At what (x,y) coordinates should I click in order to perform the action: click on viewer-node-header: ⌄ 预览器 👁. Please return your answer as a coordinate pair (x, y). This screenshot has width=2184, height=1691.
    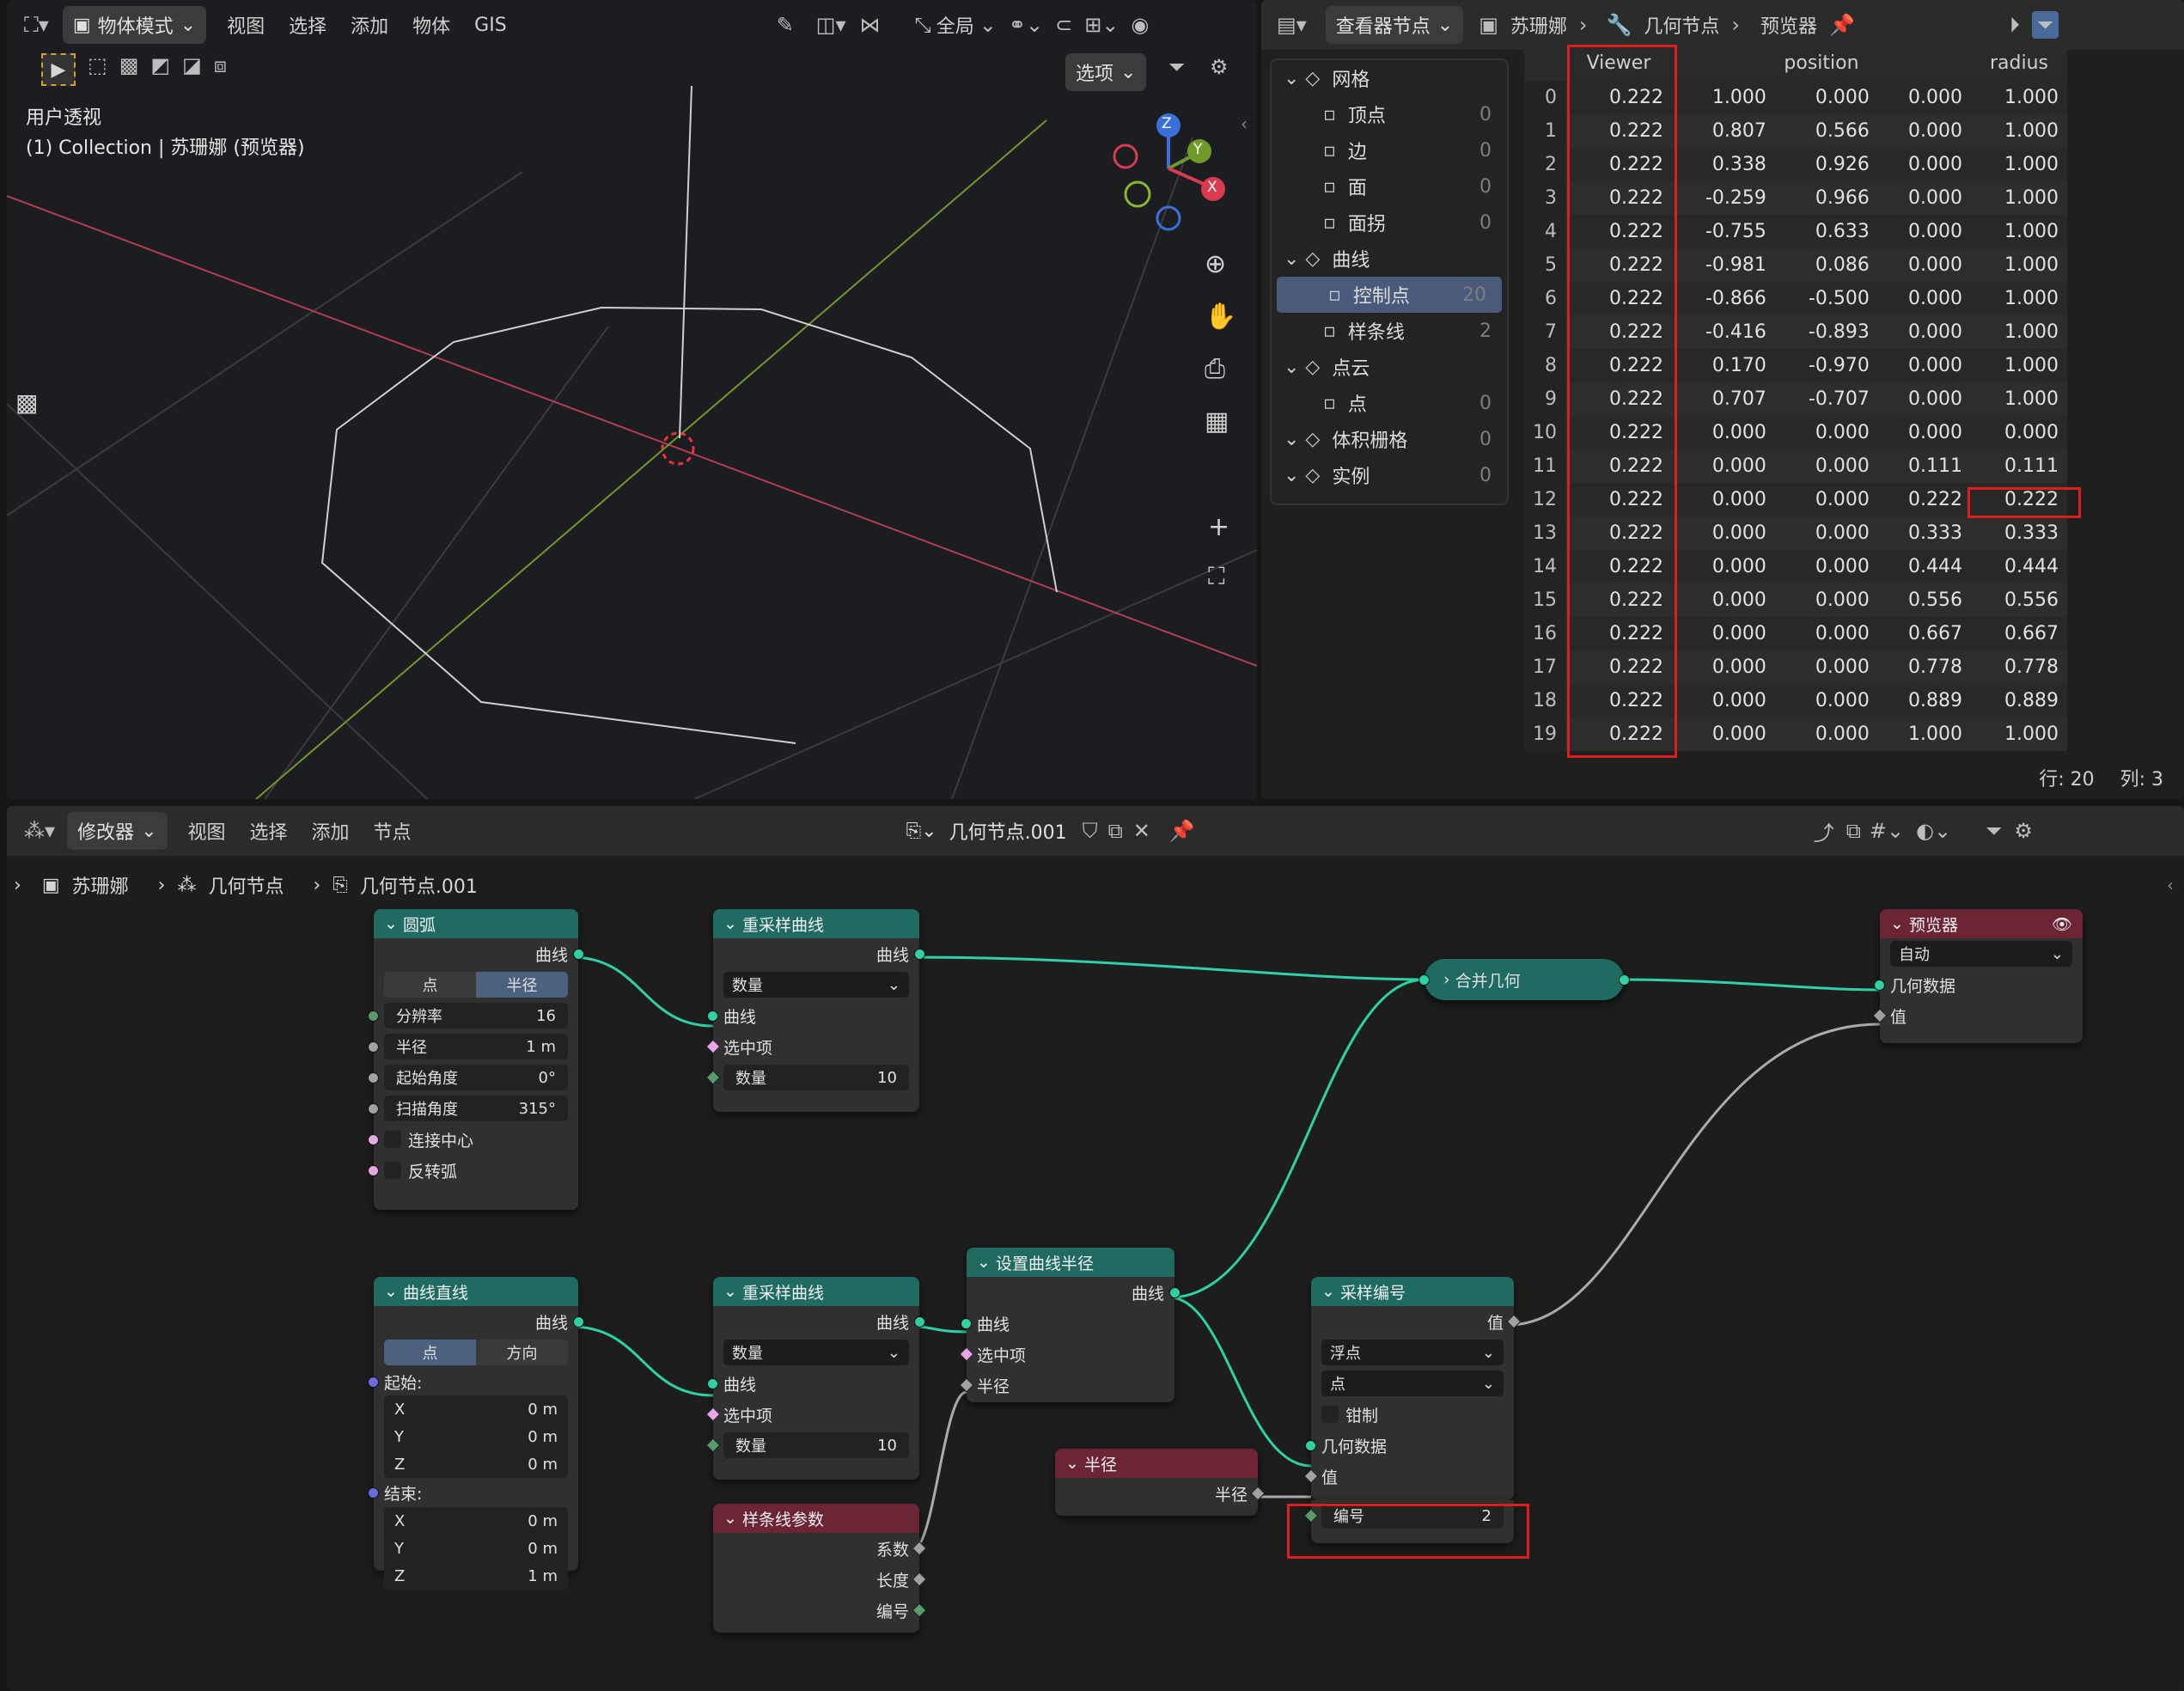
    Looking at the image, I should click on (1981, 924).